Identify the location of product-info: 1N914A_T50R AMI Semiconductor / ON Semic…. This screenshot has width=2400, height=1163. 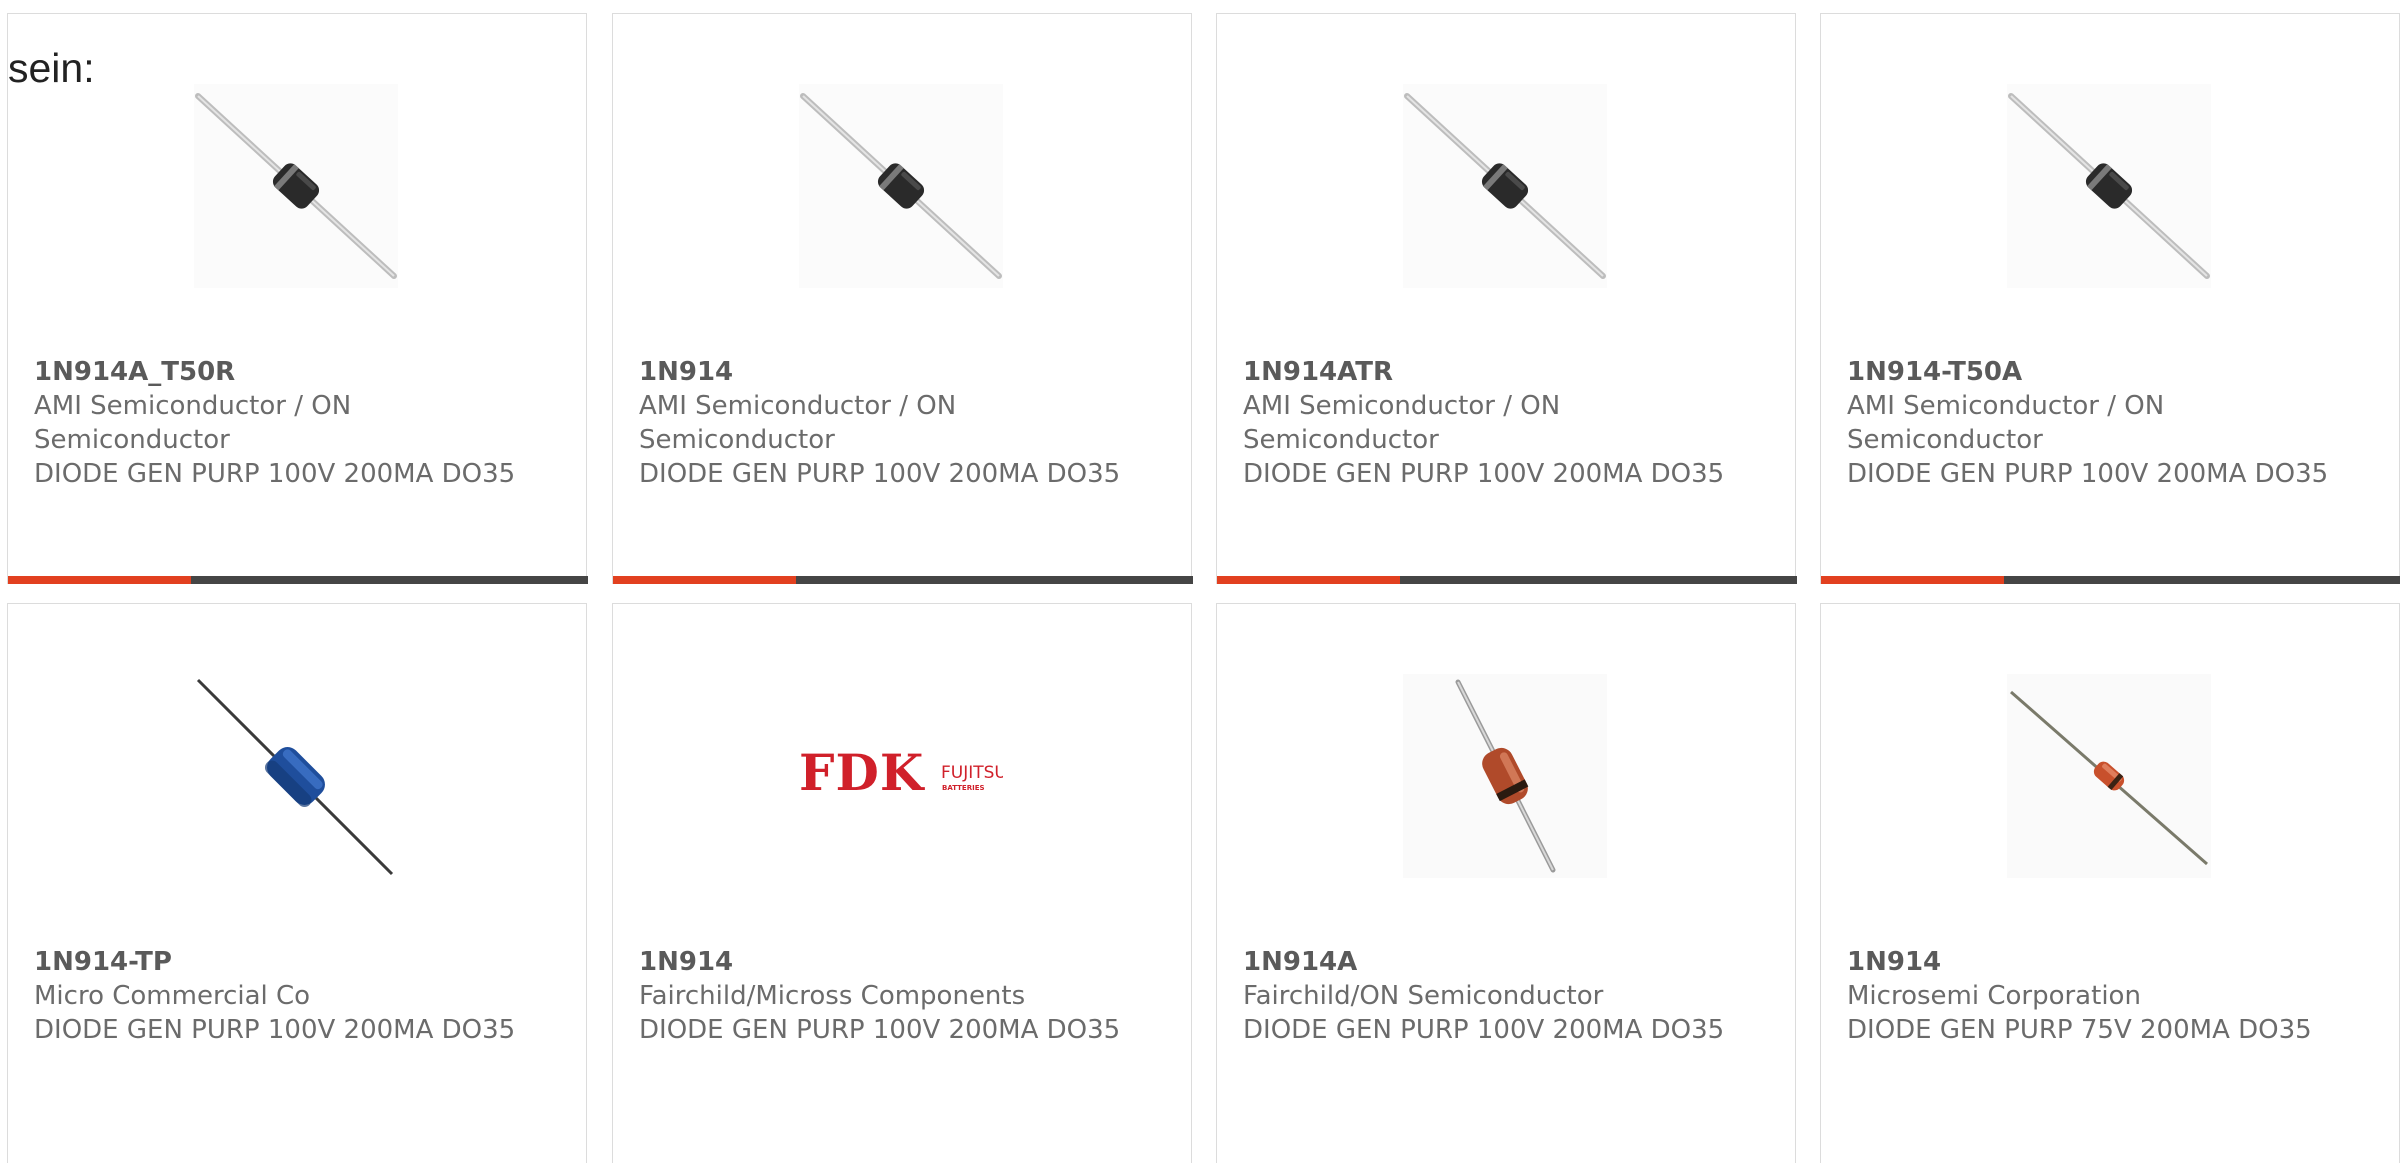
(284, 423).